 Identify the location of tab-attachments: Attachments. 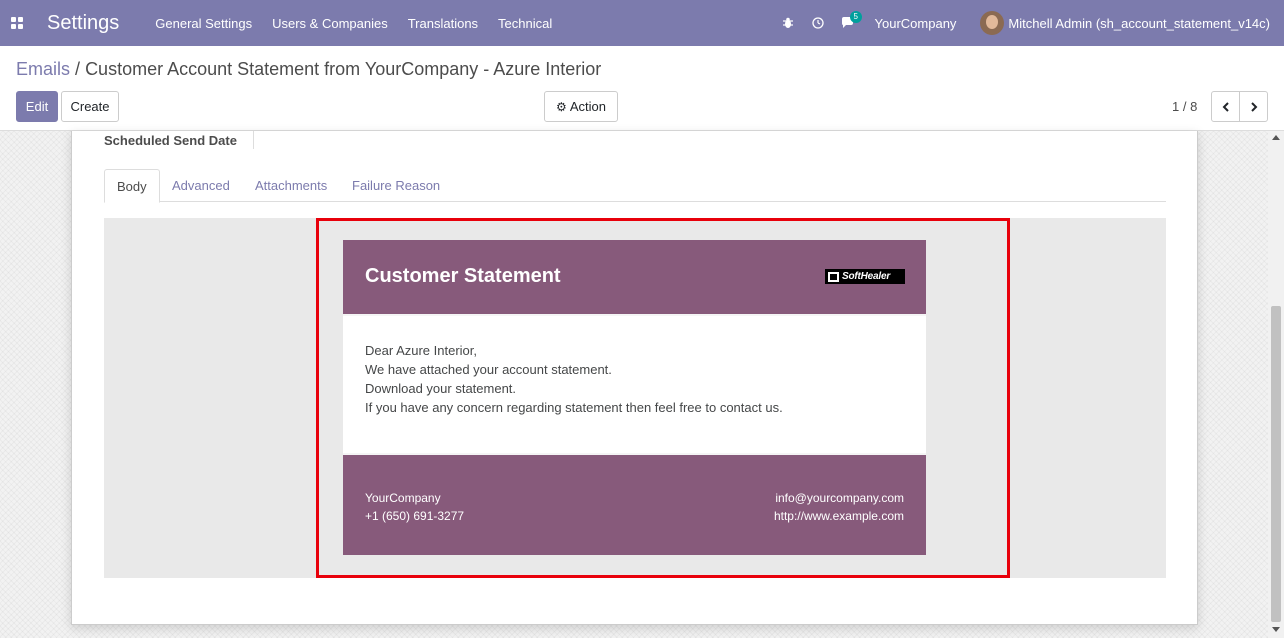
(291, 185).